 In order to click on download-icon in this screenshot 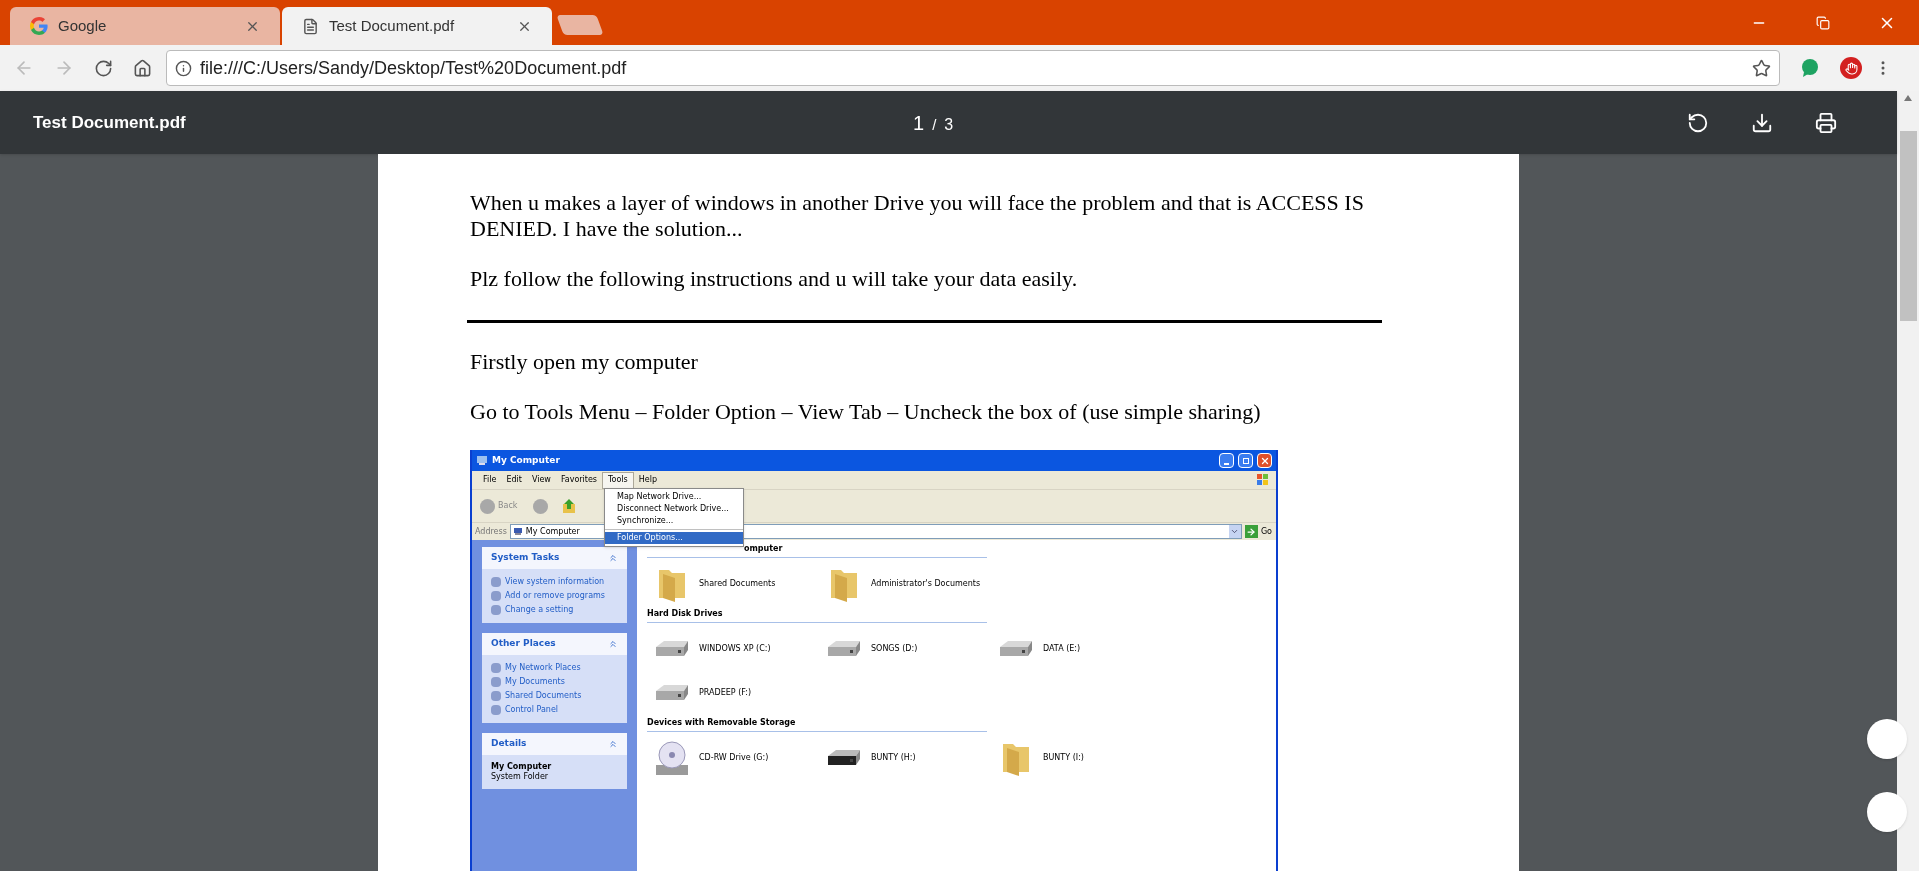, I will do `click(1762, 122)`.